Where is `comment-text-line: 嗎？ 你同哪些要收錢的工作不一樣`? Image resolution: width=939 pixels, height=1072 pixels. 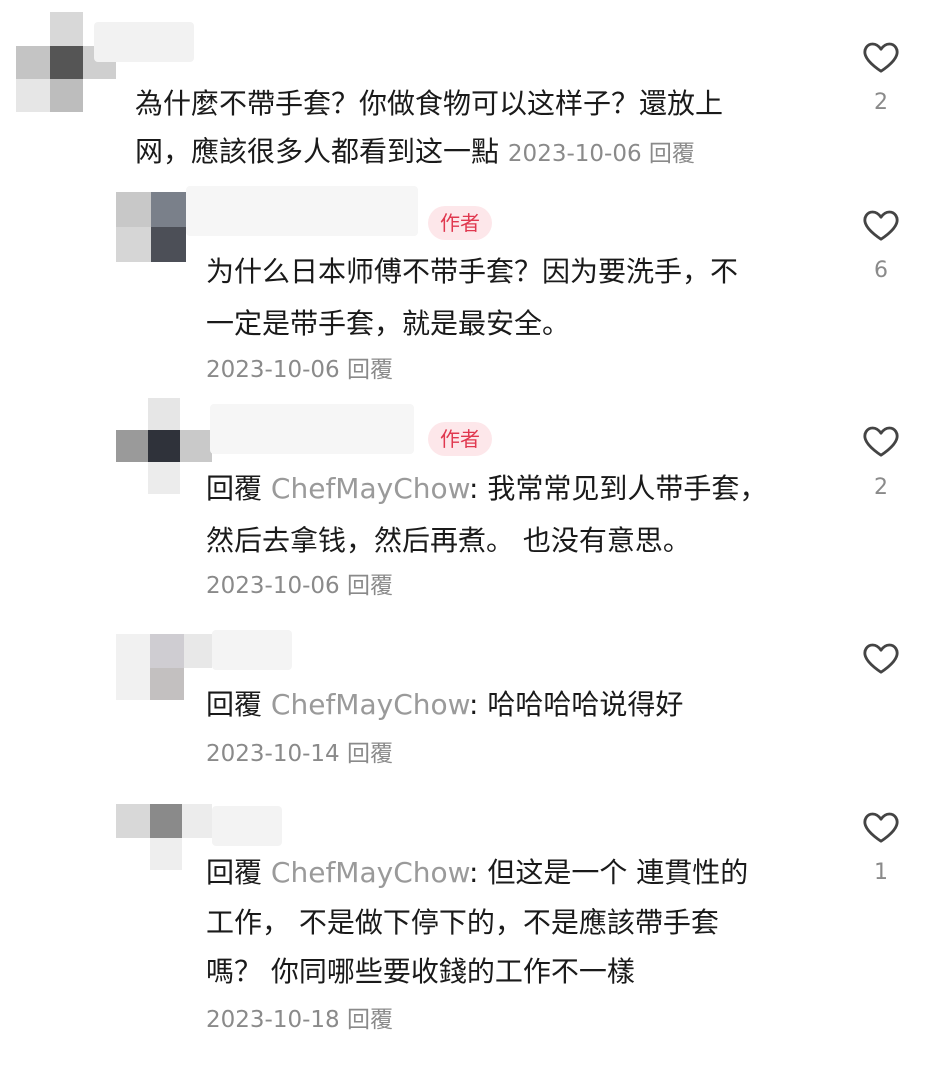 comment-text-line: 嗎？ 你同哪些要收錢的工作不一樣 is located at coordinates (420, 971).